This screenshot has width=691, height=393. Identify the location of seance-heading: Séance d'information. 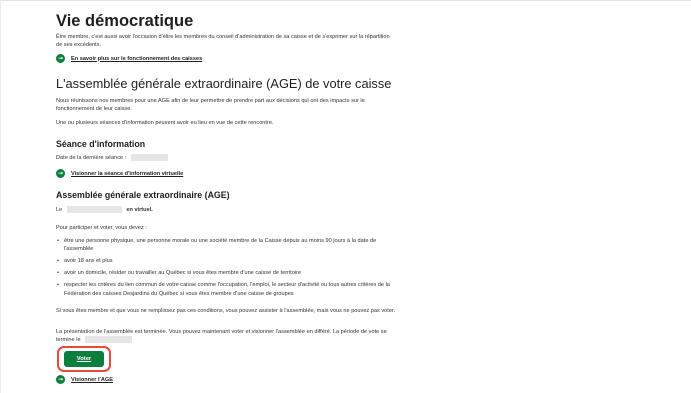
(101, 144).